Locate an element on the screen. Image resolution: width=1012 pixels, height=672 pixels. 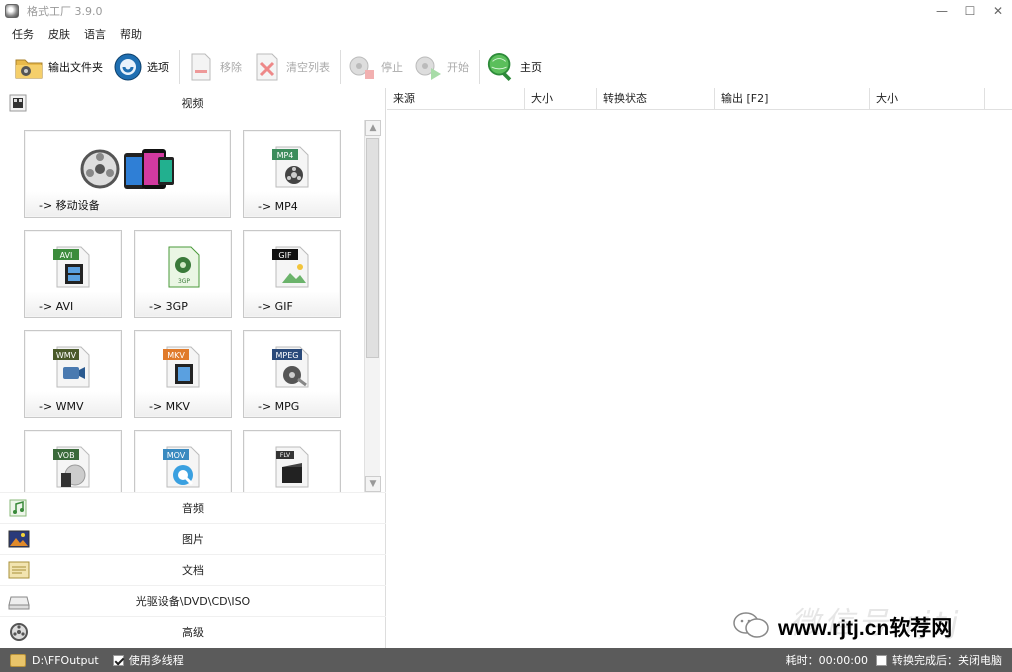
video-scrollbar: ▲ ▼ is located at coordinates (372, 306).